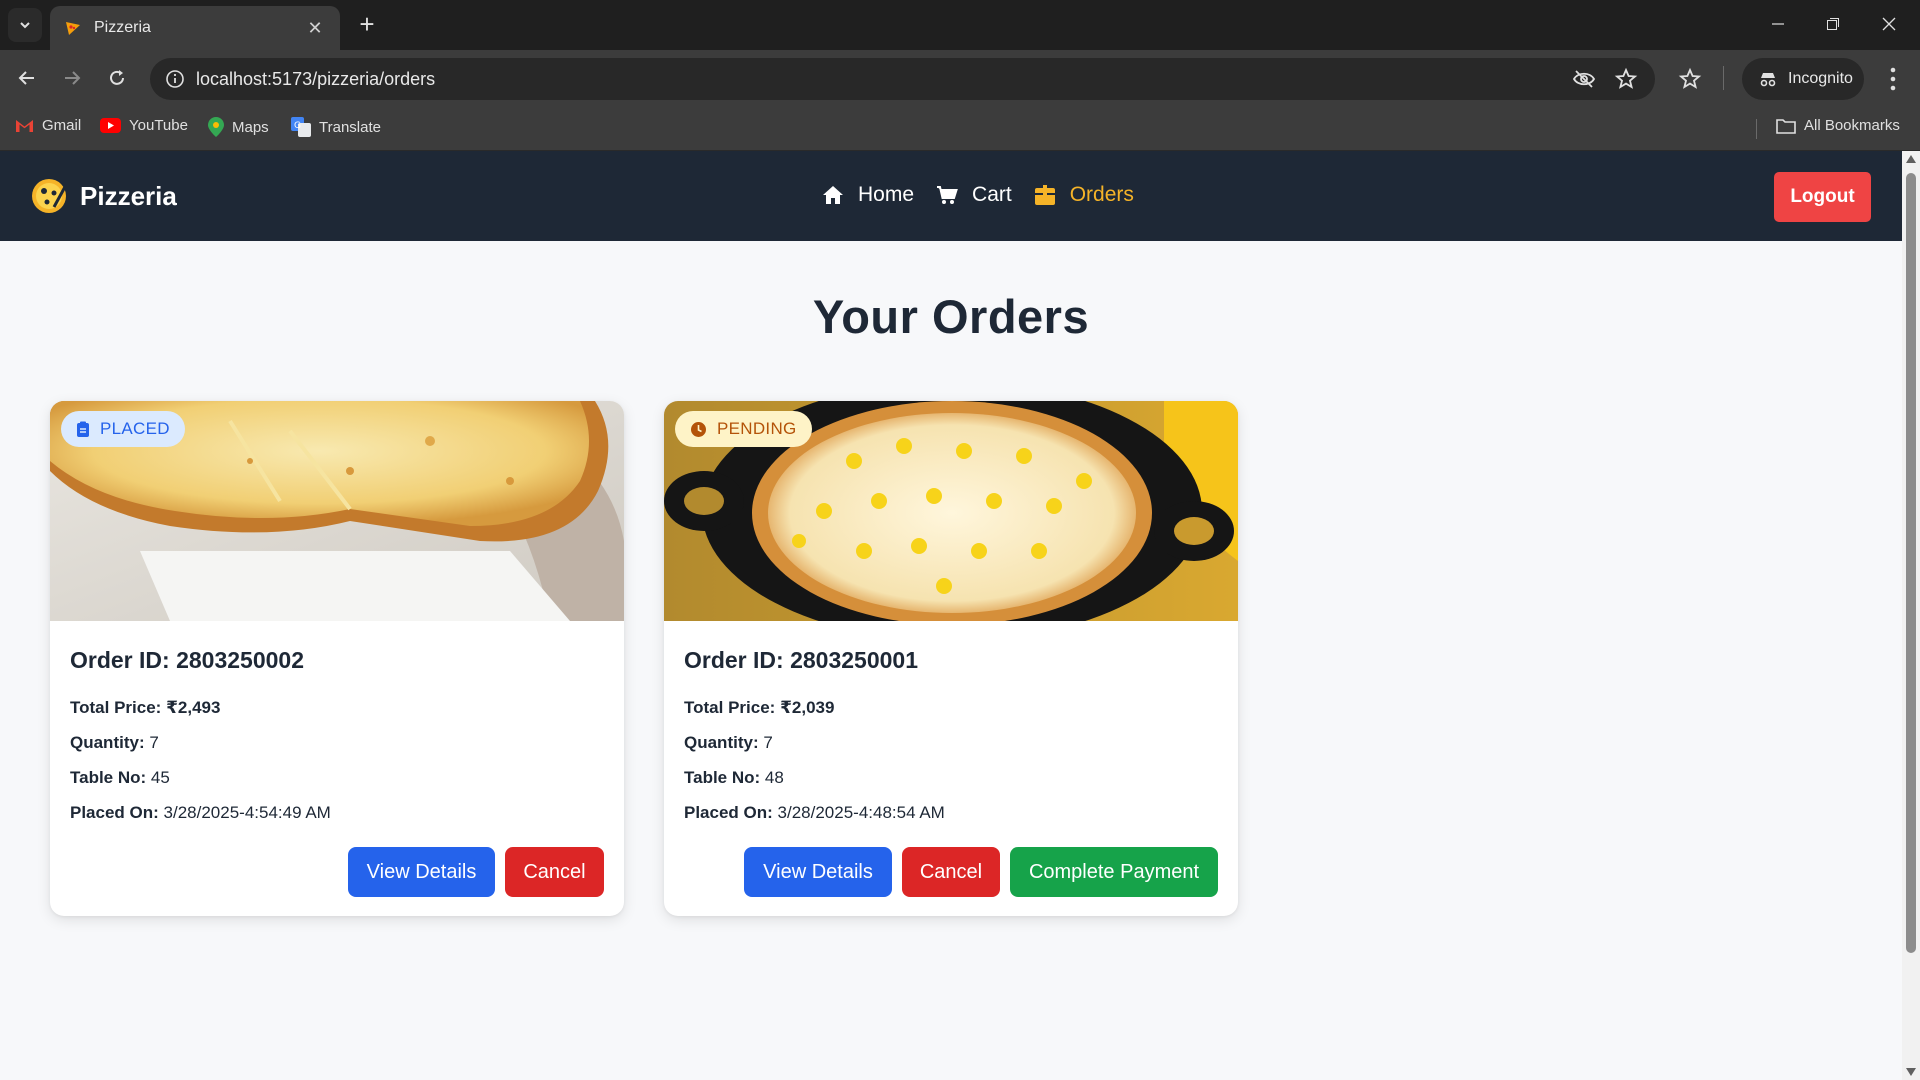 This screenshot has width=1920, height=1080. I want to click on clock-icon, so click(698, 429).